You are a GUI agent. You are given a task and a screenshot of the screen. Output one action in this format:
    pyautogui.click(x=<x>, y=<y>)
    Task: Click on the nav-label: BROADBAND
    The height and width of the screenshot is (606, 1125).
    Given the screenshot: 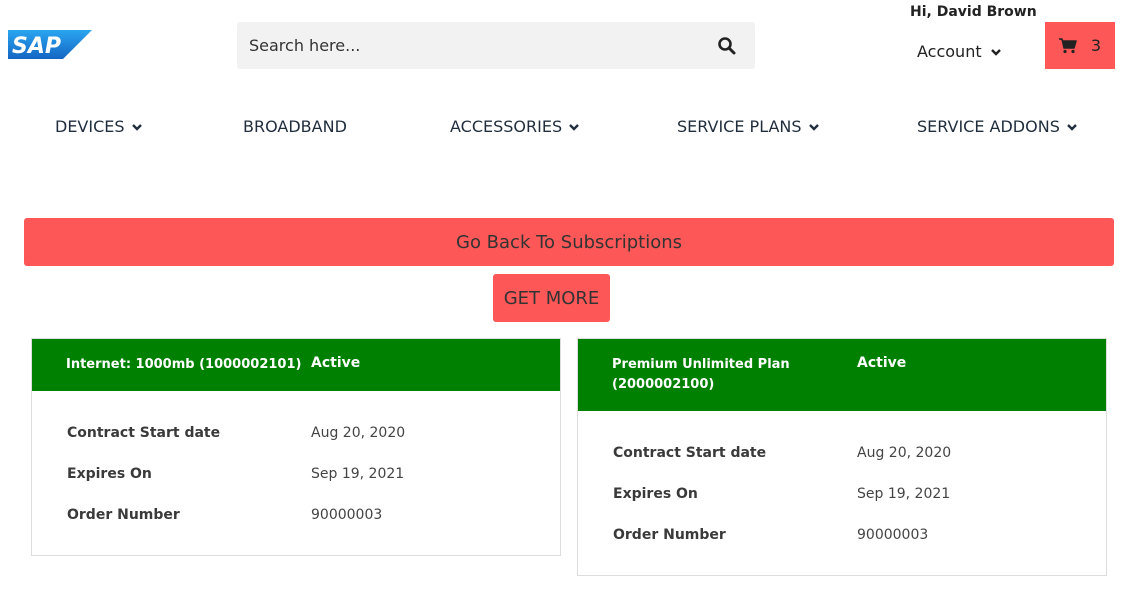 What is the action you would take?
    pyautogui.click(x=295, y=126)
    